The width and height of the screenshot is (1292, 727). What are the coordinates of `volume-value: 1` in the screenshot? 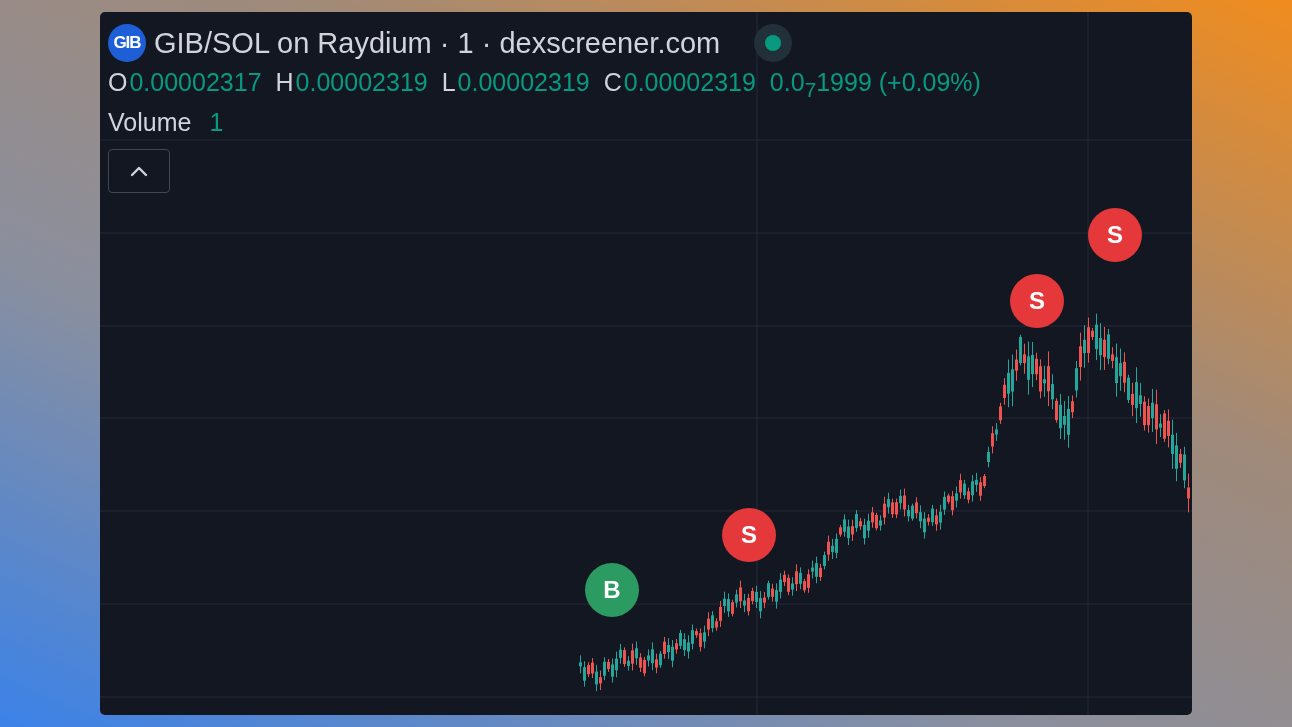 It's located at (216, 122).